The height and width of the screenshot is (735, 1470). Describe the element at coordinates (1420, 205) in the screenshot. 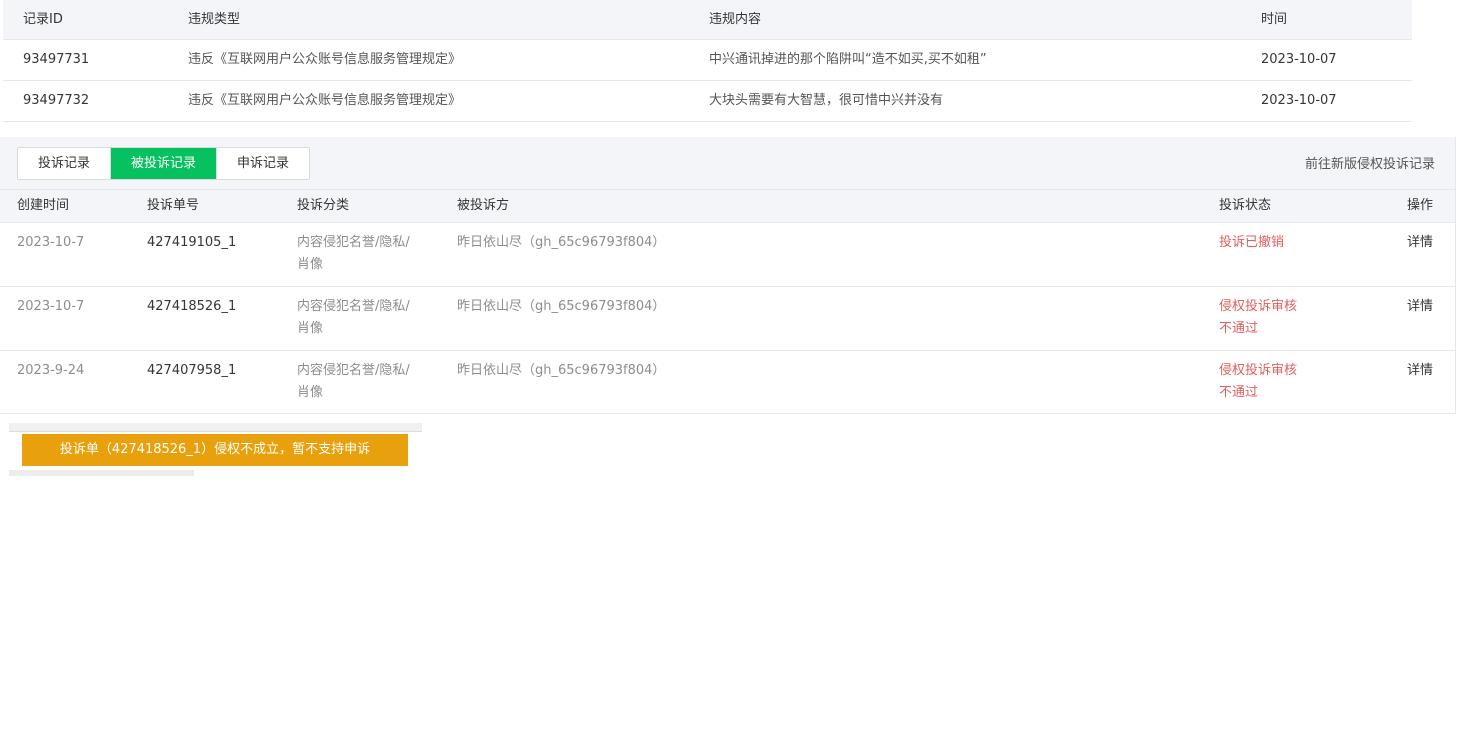

I see `header-operation: 操作` at that location.